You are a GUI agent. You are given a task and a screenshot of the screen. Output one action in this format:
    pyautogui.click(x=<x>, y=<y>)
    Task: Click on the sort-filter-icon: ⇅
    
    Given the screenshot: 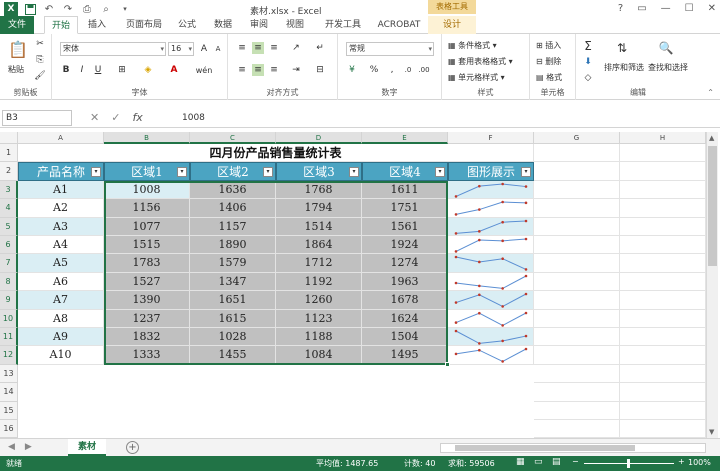 What is the action you would take?
    pyautogui.click(x=622, y=48)
    